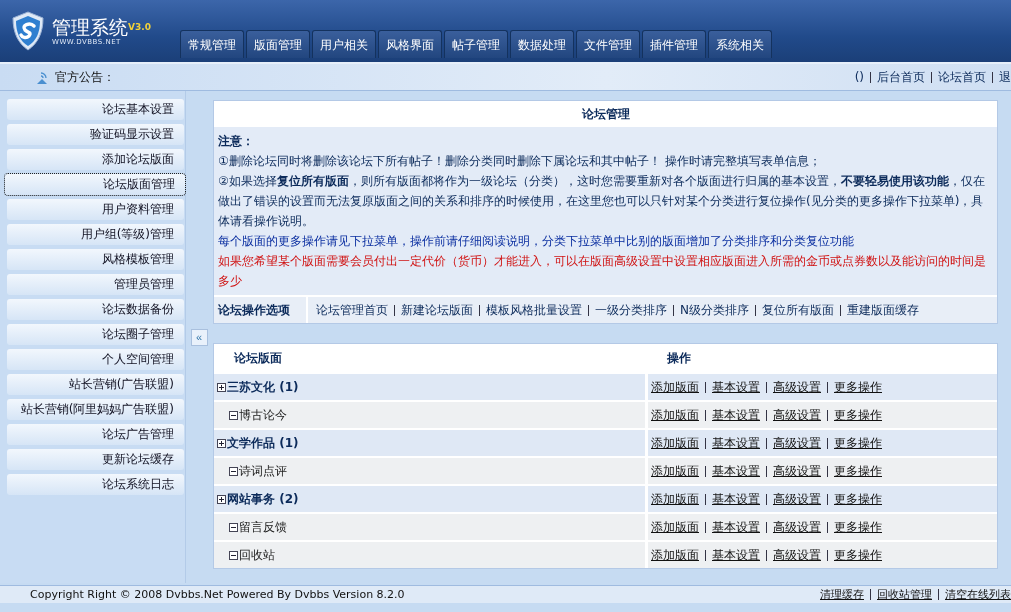 Image resolution: width=1011 pixels, height=612 pixels. I want to click on copyright-text: Copyright Right © 2008 Dvbbs.Net Powered By Dvbbs Version 8.2.0, so click(217, 594).